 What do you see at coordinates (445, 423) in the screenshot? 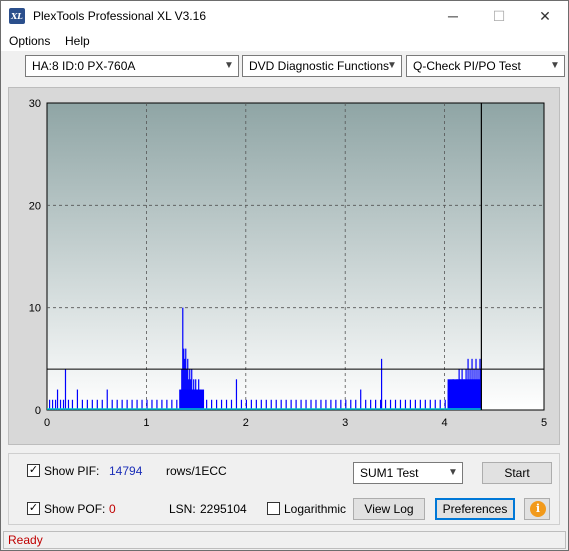
I see `x-tick-label: 4` at bounding box center [445, 423].